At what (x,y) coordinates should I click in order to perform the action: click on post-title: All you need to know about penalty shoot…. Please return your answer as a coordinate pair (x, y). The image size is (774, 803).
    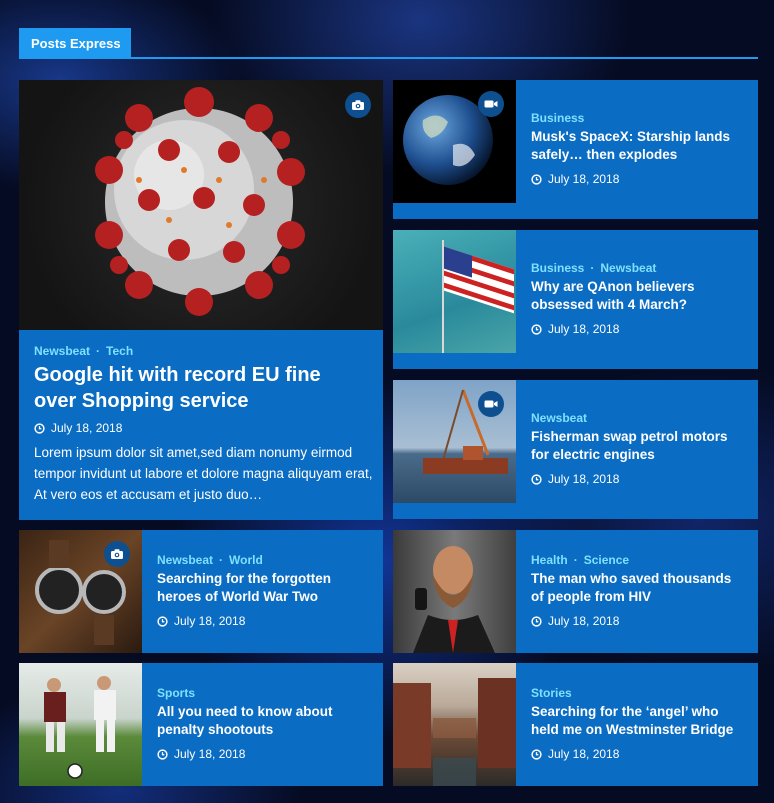
    Looking at the image, I should click on (264, 721).